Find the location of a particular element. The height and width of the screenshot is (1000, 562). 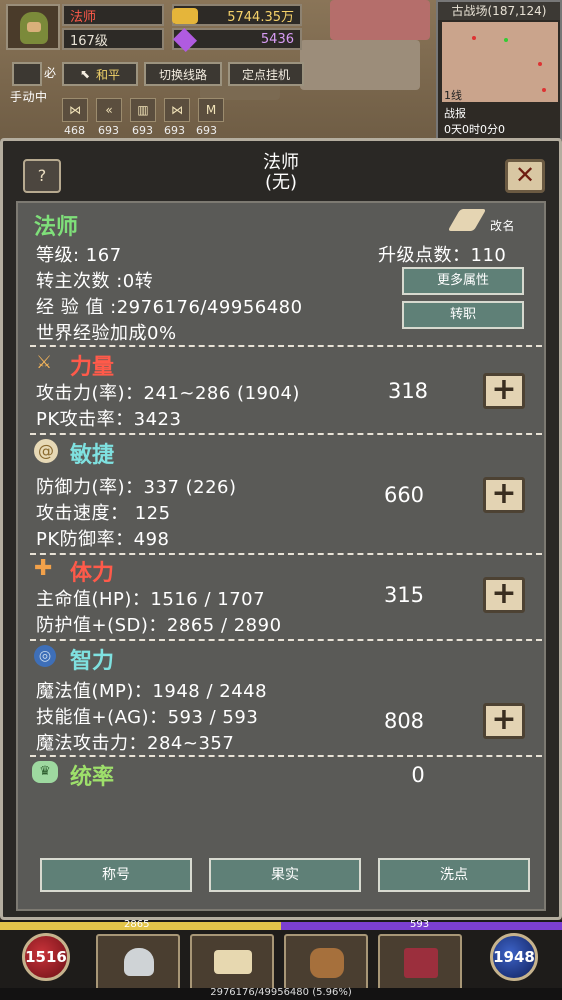

bag-slot is located at coordinates (326, 963).